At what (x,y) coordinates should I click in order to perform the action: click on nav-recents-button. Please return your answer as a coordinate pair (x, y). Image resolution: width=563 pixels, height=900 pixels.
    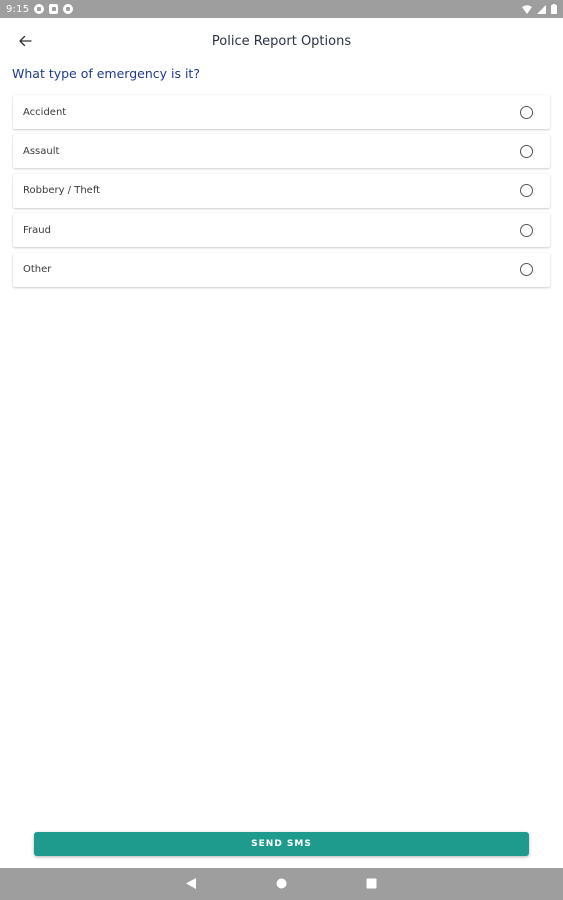
    Looking at the image, I should click on (371, 883).